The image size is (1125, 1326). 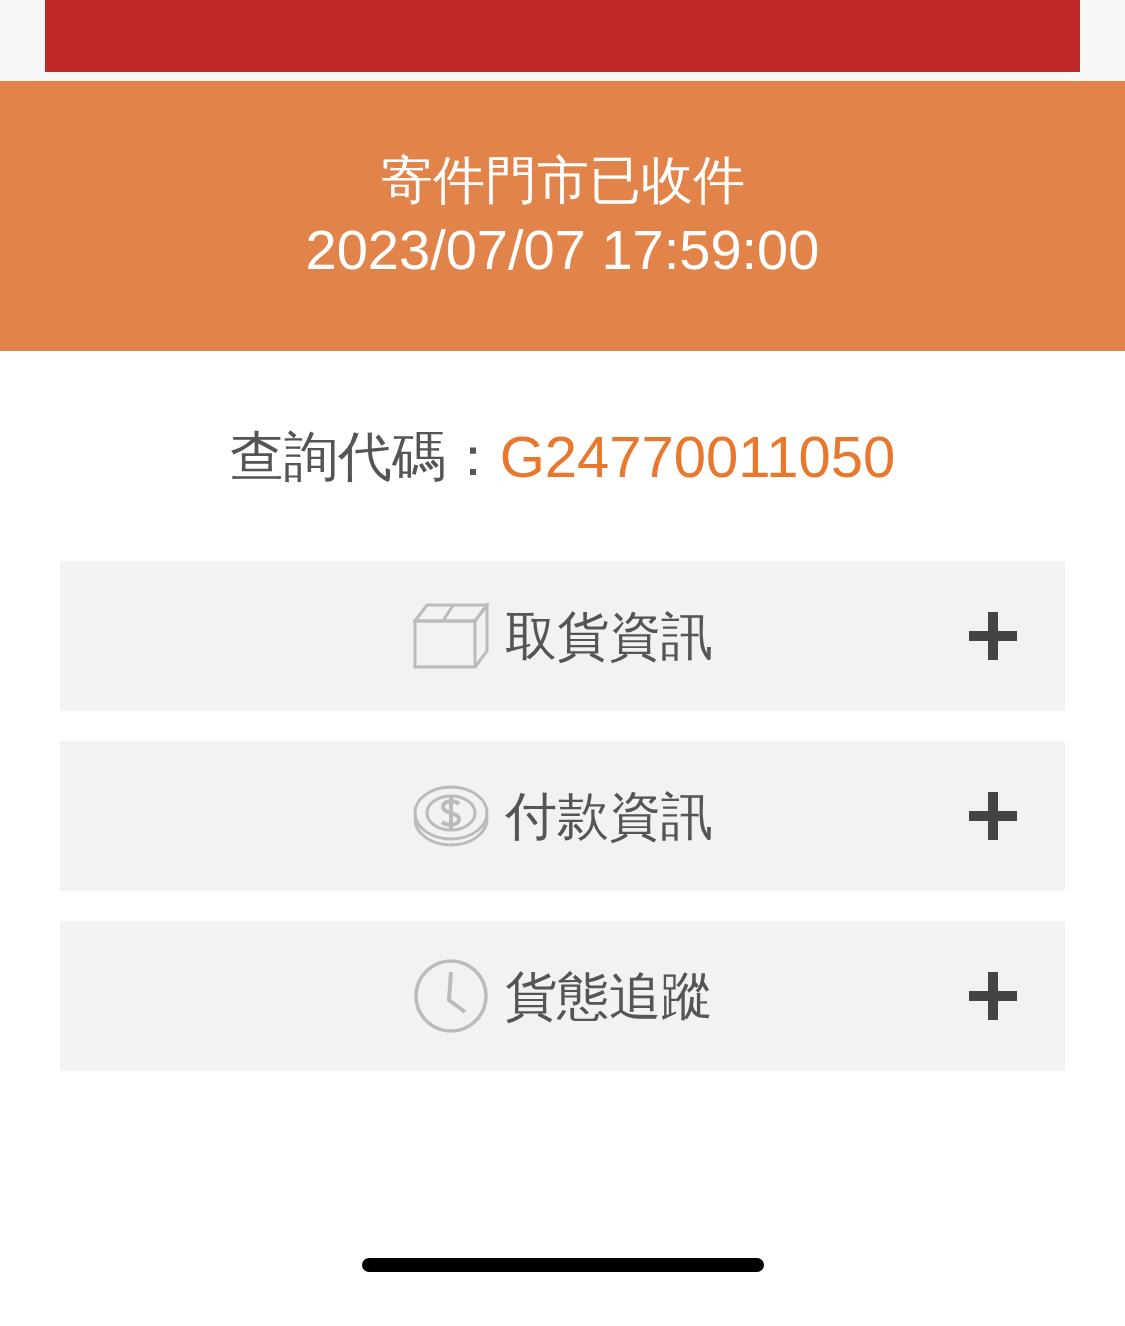 I want to click on accordion-header: 付款資訊, so click(x=562, y=816).